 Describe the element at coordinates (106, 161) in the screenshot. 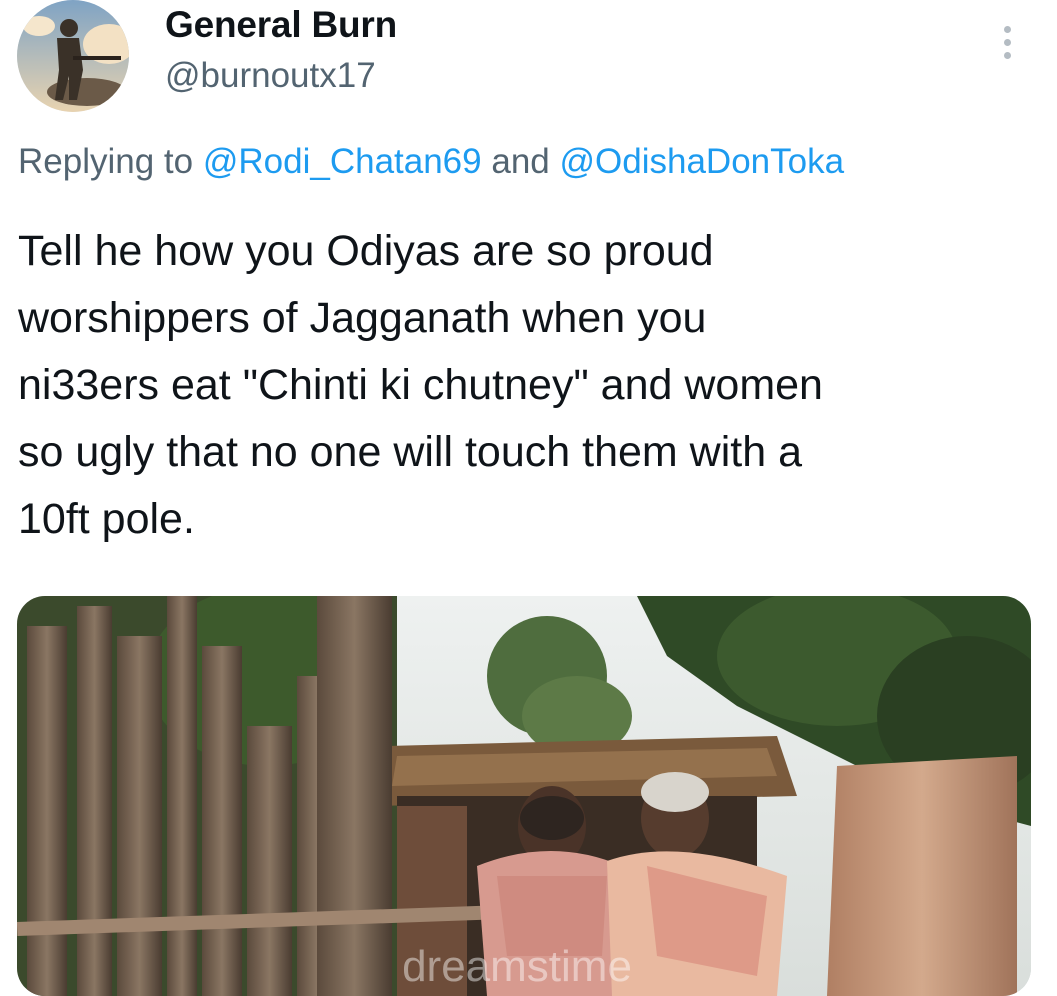

I see `reply-prefix: Replying to` at that location.